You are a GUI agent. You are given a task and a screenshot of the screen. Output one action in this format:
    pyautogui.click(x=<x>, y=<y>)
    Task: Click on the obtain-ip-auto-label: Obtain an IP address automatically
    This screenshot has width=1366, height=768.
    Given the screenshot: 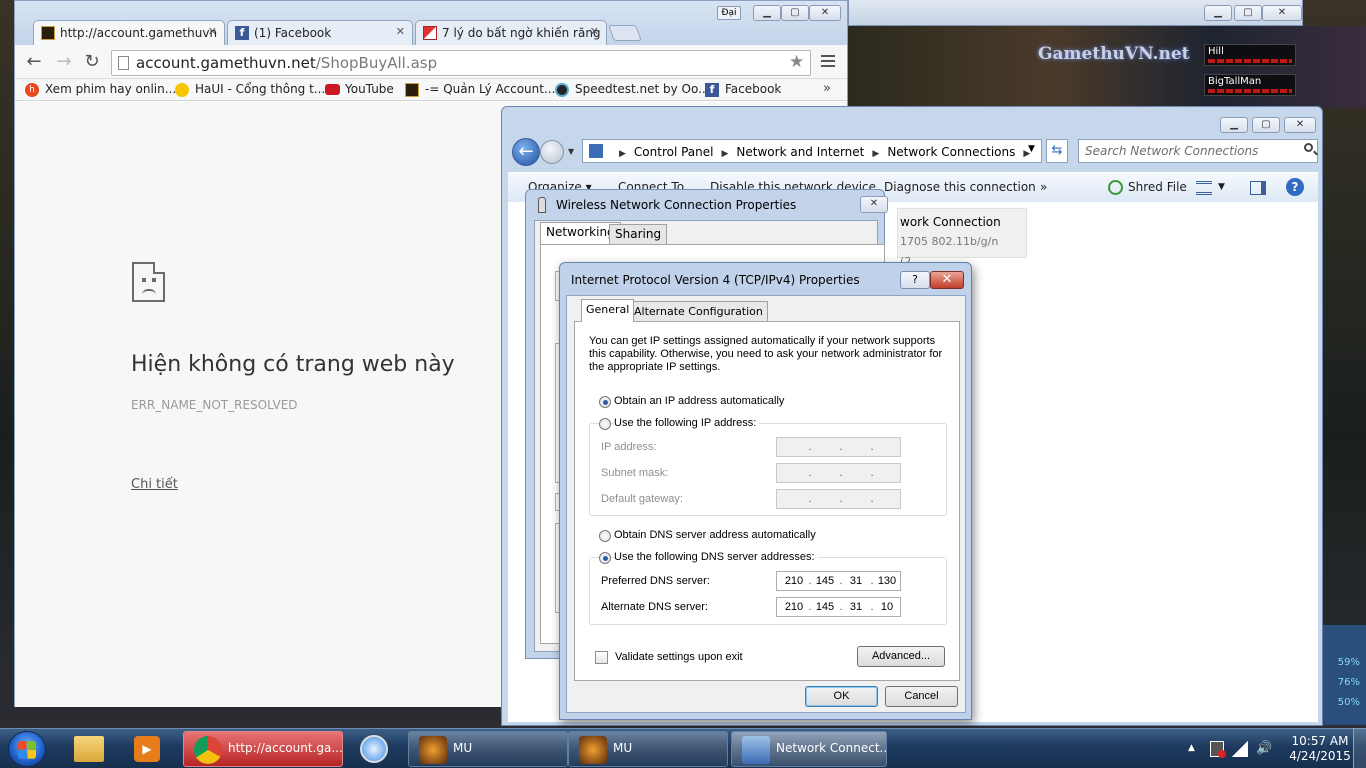 What is the action you would take?
    pyautogui.click(x=699, y=401)
    